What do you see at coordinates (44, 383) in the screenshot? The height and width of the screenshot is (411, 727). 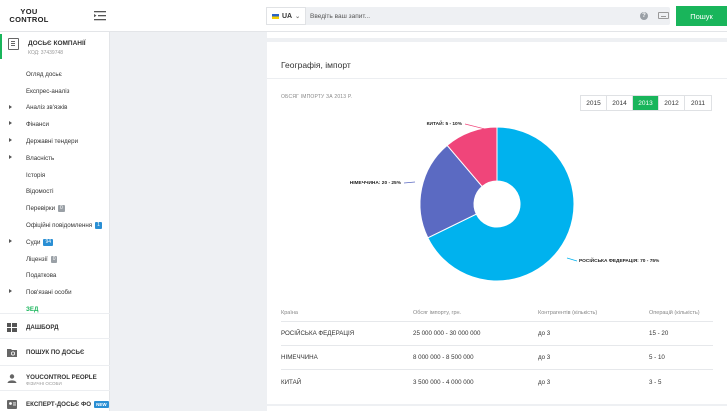 I see `people-subtitle: ФІЗИЧНІ ОСОБИ` at bounding box center [44, 383].